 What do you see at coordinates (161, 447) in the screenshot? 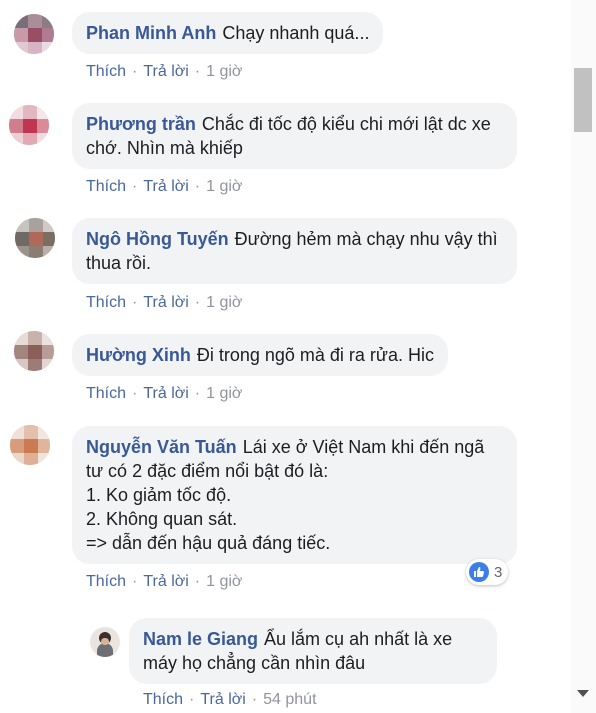
I see `commenter-name: Nguyễn Văn Tuấn` at bounding box center [161, 447].